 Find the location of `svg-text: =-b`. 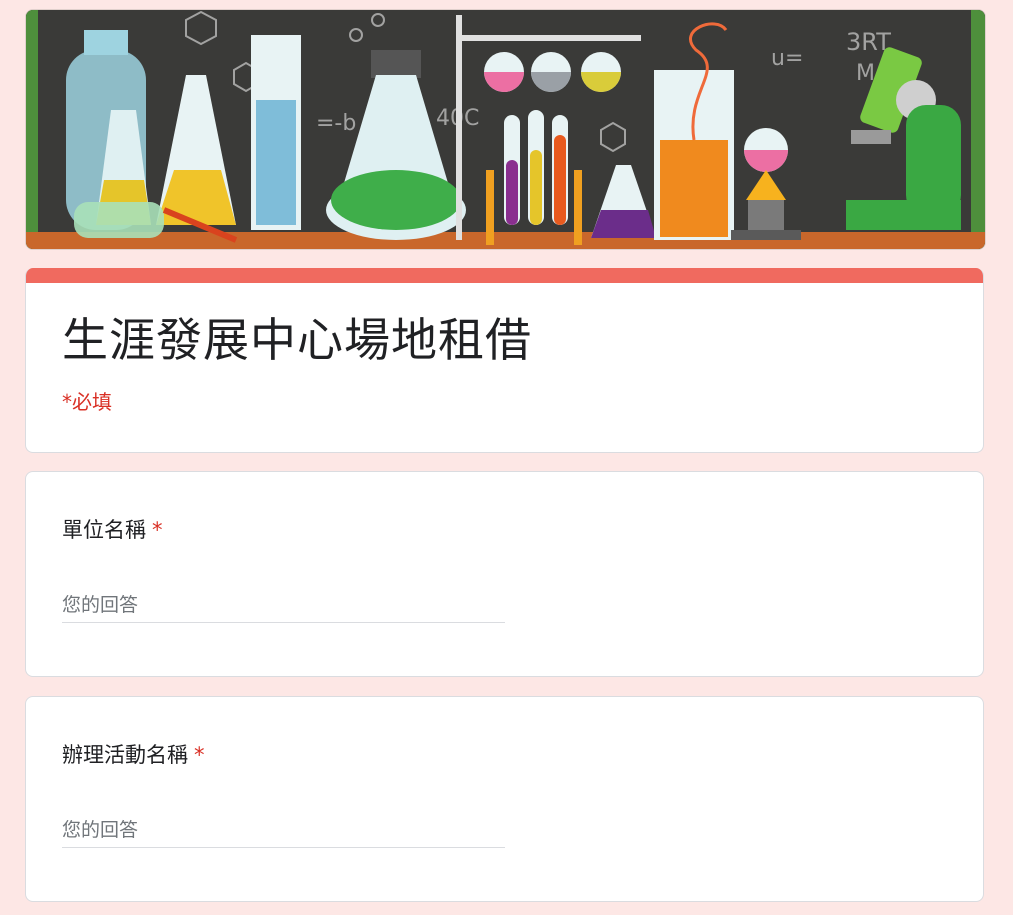

svg-text: =-b is located at coordinates (336, 123).